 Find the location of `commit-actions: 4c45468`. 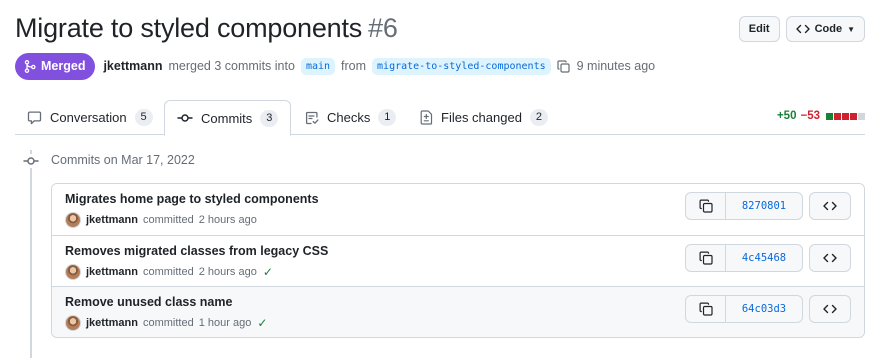

commit-actions: 4c45468 is located at coordinates (768, 258).